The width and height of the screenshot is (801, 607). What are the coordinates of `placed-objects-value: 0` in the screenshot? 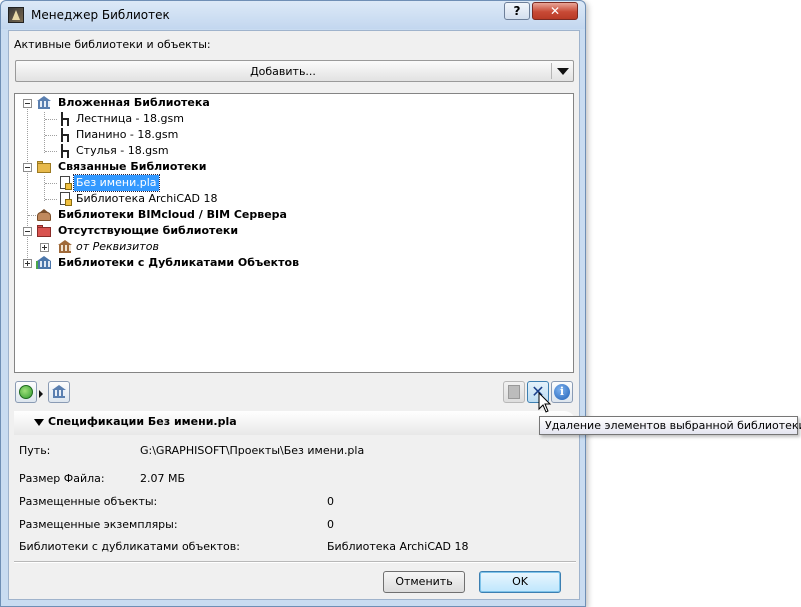 It's located at (330, 501).